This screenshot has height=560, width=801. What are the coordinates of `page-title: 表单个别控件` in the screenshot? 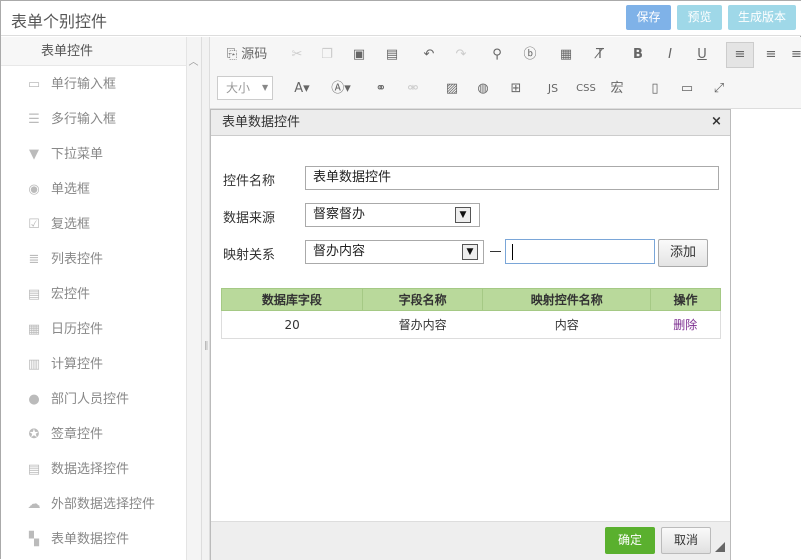 It's located at (59, 21).